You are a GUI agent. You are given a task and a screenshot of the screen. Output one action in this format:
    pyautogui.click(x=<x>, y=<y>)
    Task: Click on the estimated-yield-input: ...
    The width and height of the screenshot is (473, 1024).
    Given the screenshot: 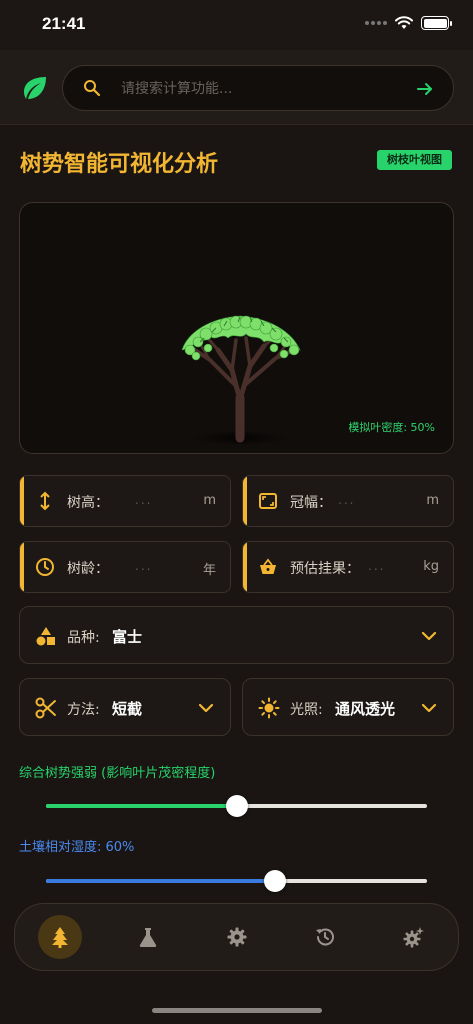 What is the action you would take?
    pyautogui.click(x=376, y=566)
    